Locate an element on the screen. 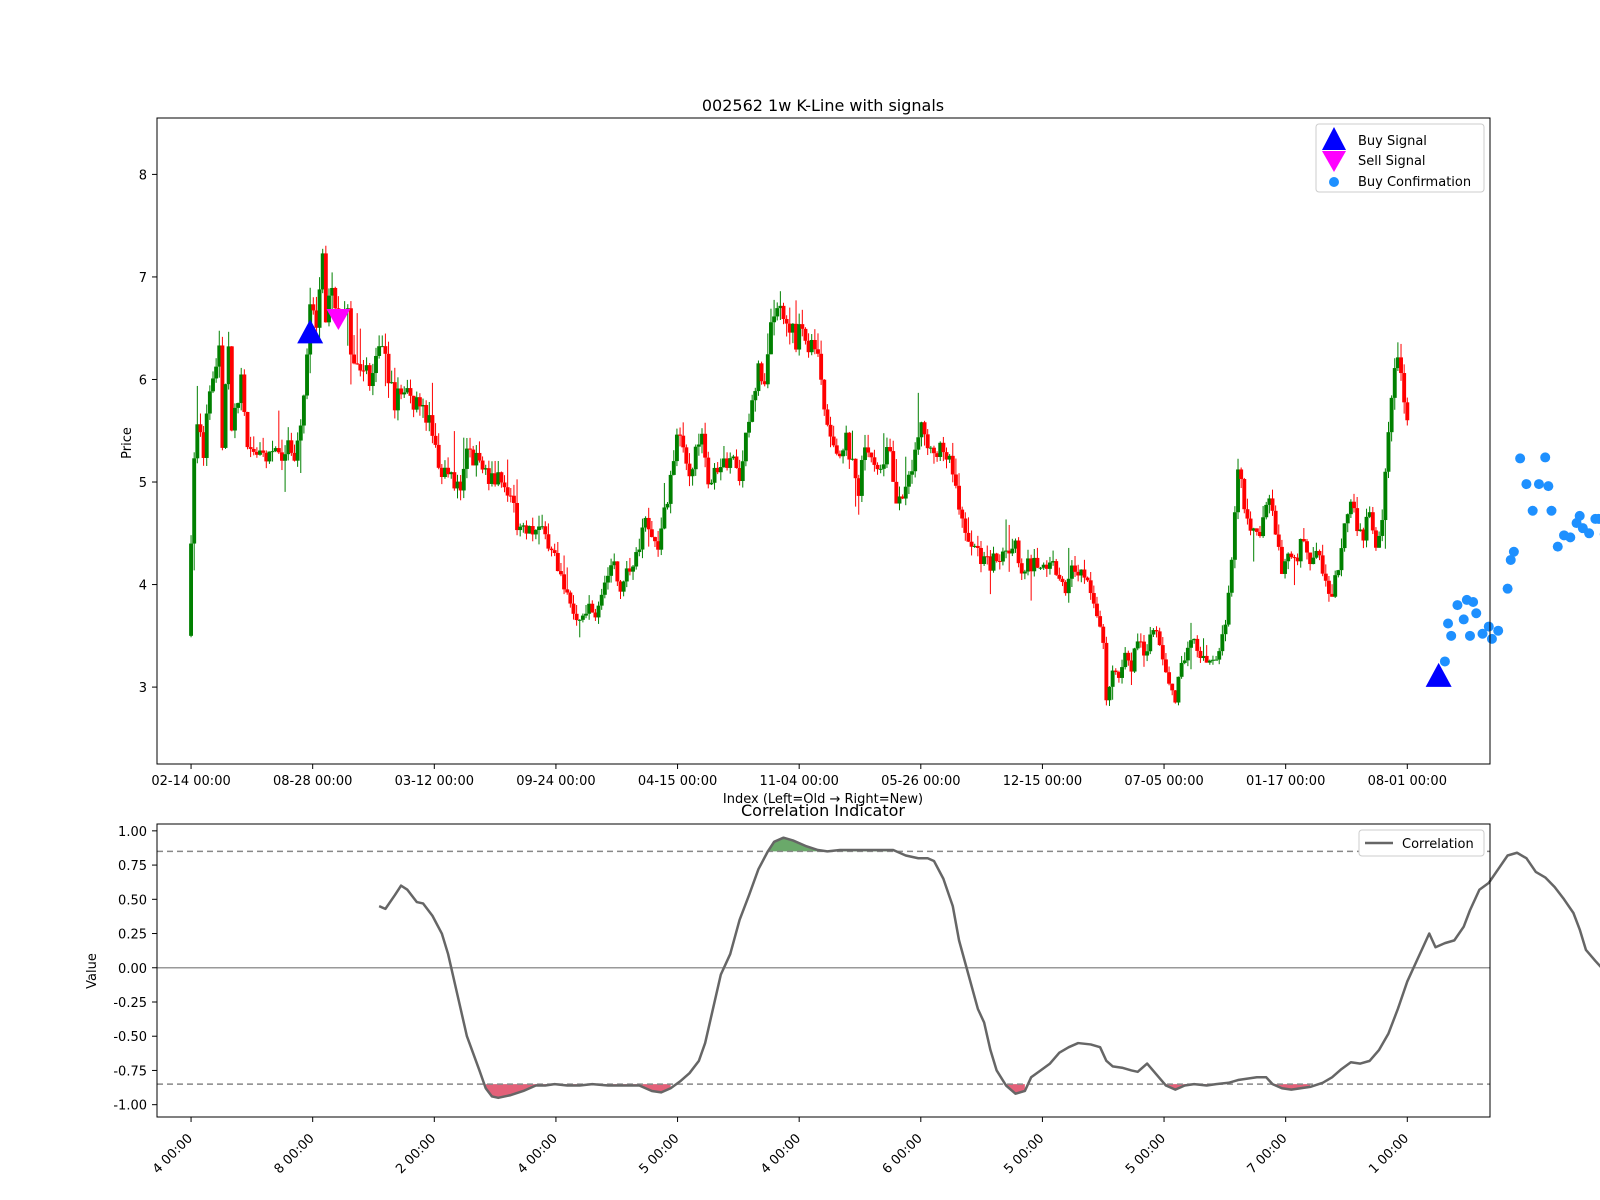  legend-label: Buy Confirmation is located at coordinates (1414, 182).